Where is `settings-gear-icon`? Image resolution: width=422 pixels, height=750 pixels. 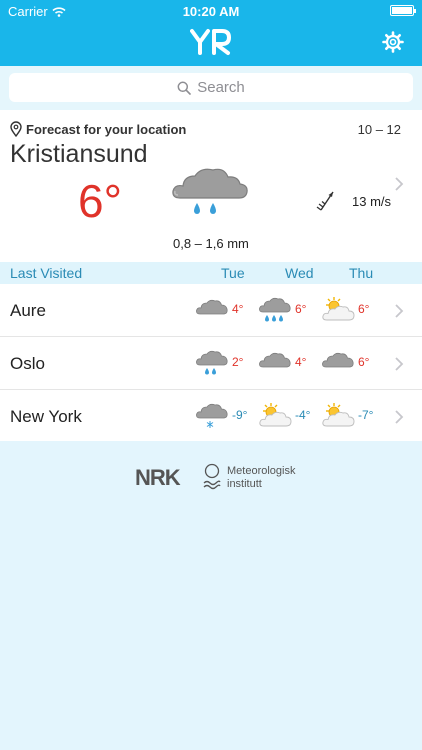
settings-gear-icon is located at coordinates (393, 42).